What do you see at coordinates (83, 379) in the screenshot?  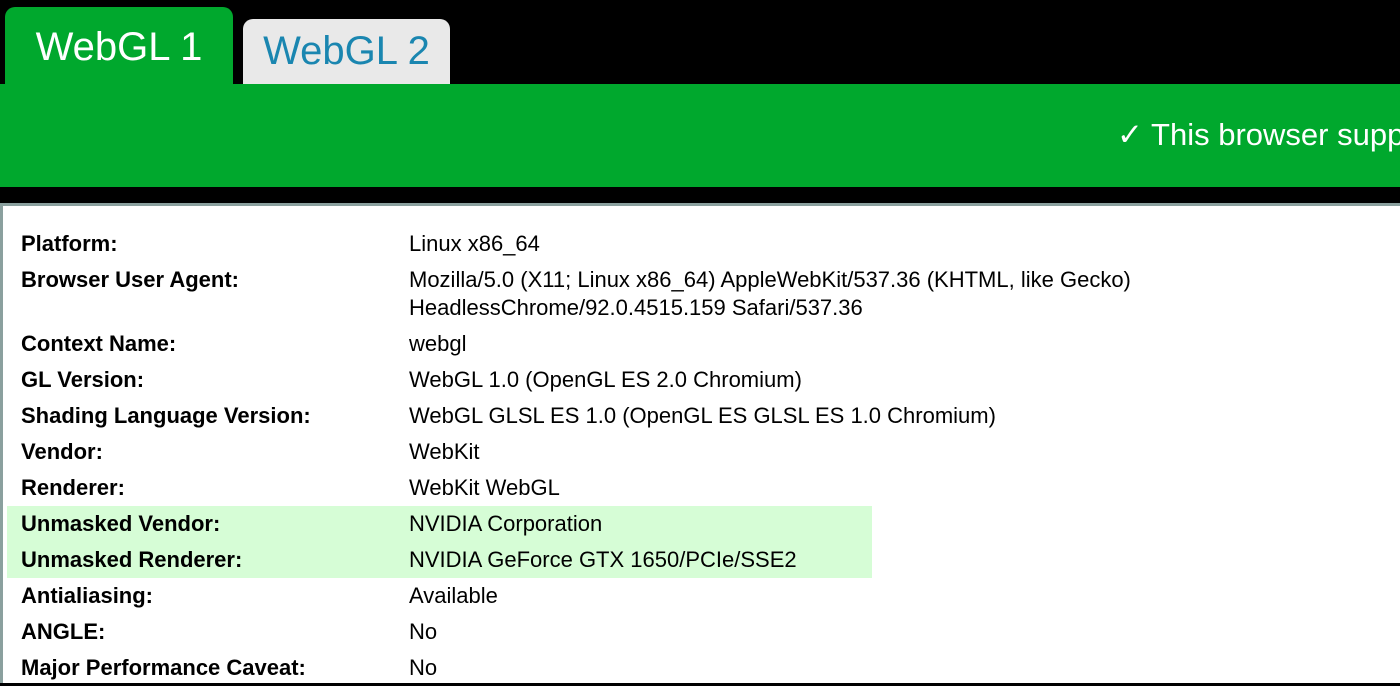 I see `info-row-label: GL Version:` at bounding box center [83, 379].